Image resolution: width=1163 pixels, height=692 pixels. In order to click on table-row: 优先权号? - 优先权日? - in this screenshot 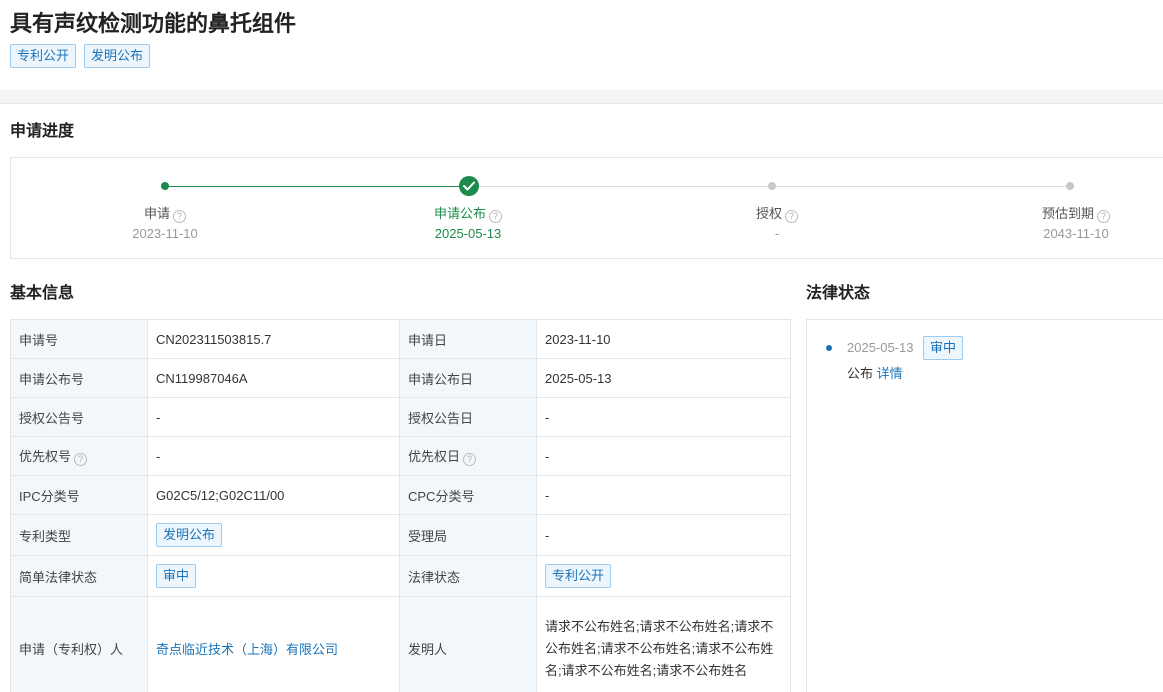, I will do `click(400, 456)`.